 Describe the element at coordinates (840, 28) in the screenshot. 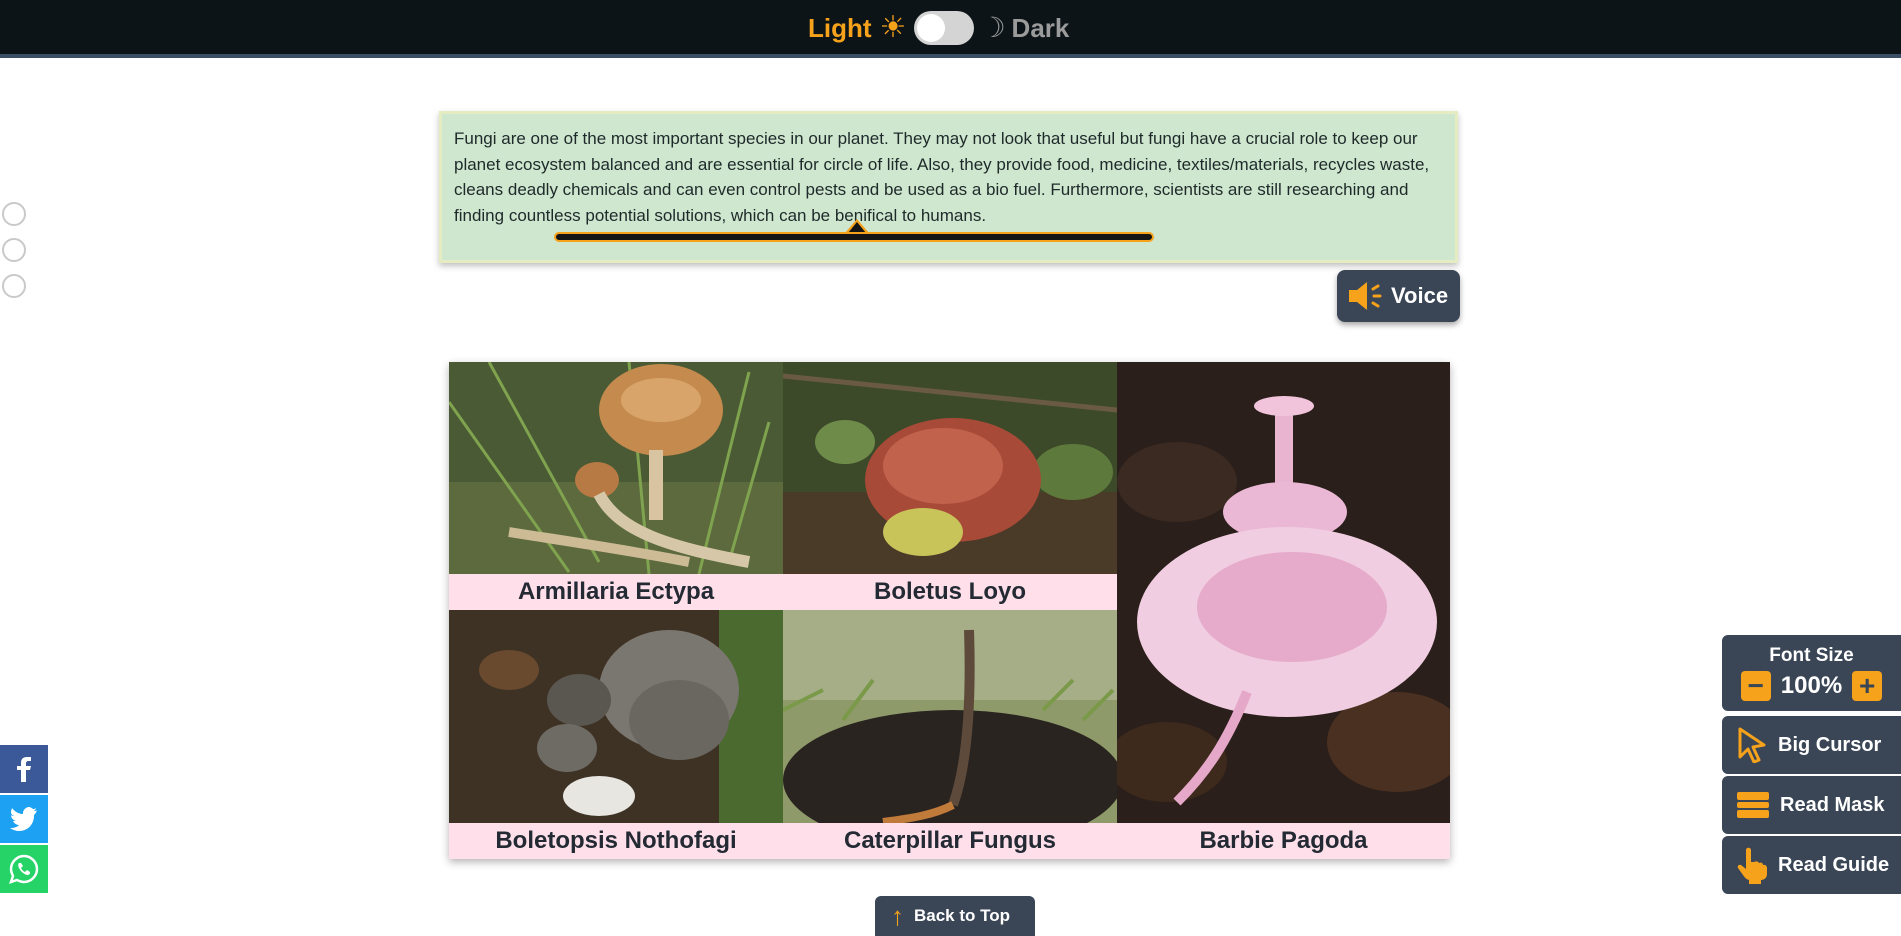

I see `light-theme-label: Light` at that location.